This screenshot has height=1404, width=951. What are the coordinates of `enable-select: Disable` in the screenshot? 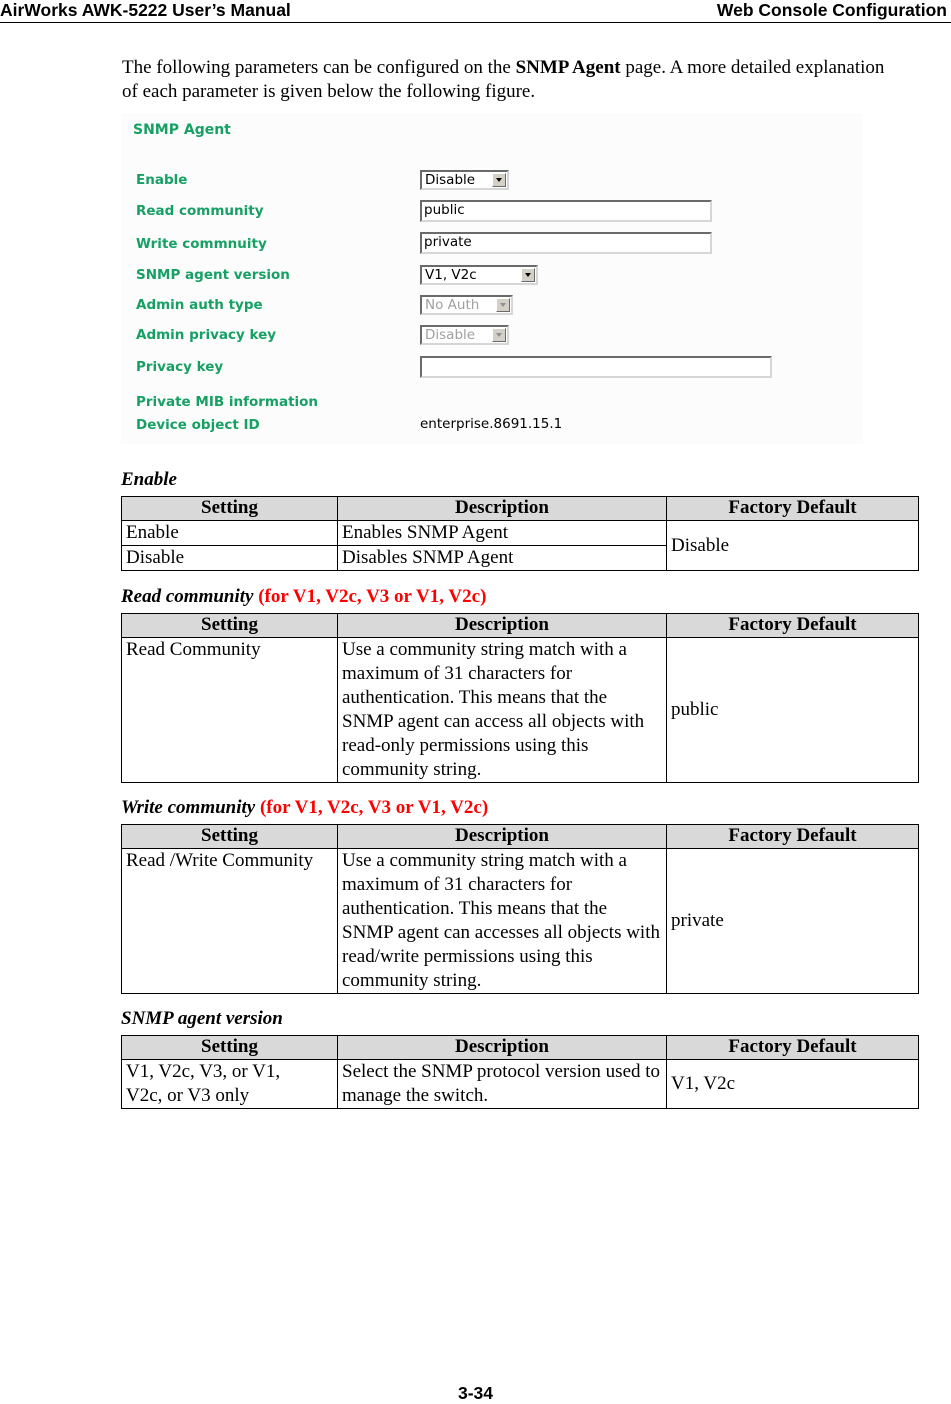 It's located at (464, 180).